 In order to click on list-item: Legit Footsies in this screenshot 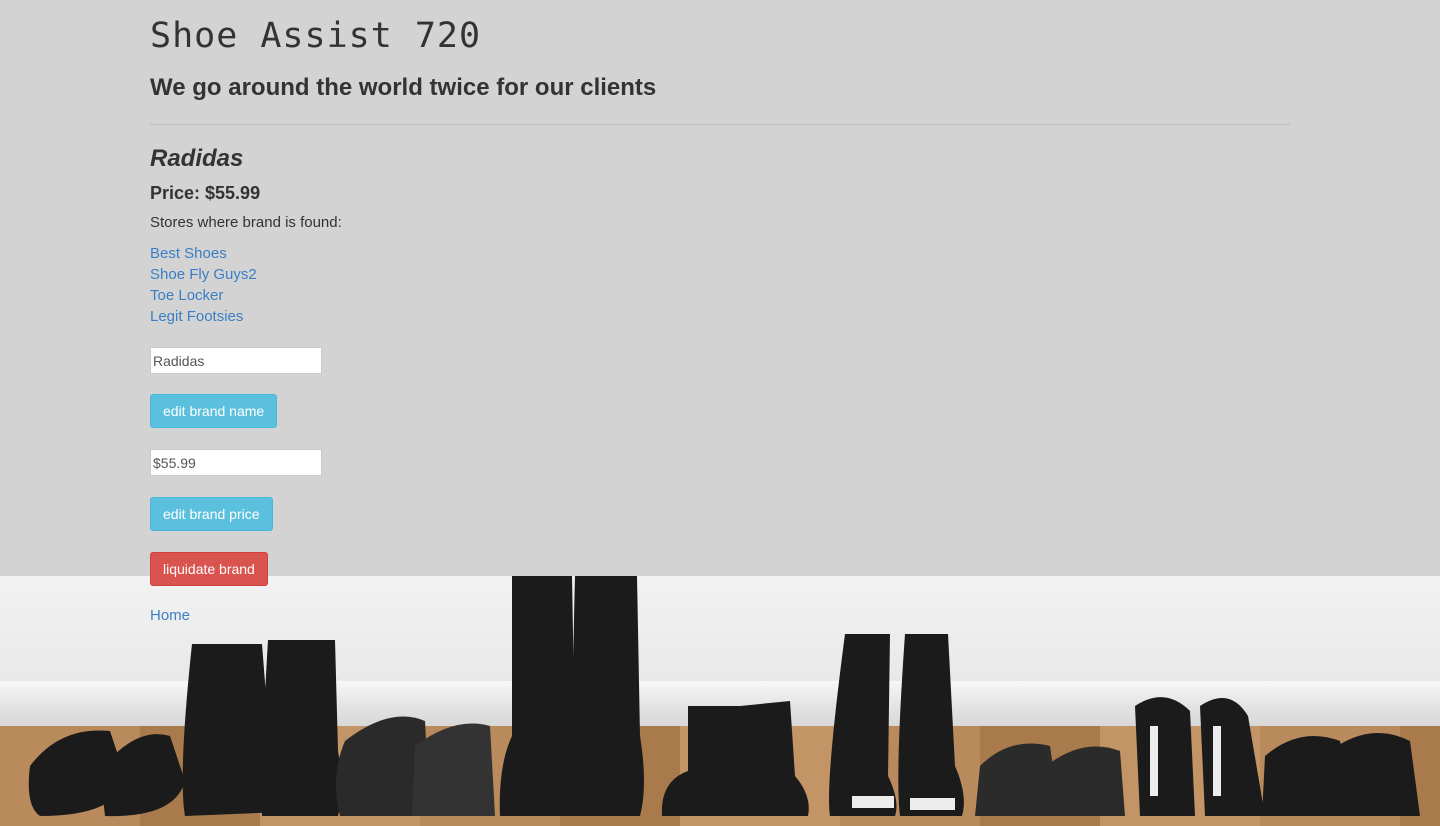, I will do `click(720, 316)`.